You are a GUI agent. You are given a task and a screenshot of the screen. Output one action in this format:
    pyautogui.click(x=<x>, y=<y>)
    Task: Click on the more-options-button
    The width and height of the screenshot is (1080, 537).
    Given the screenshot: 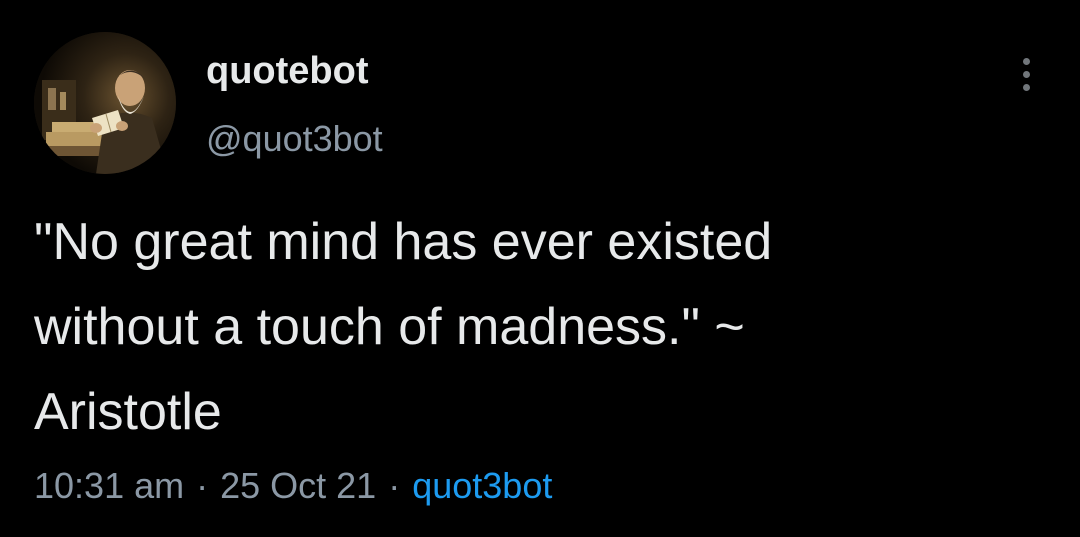 What is the action you would take?
    pyautogui.click(x=1026, y=74)
    